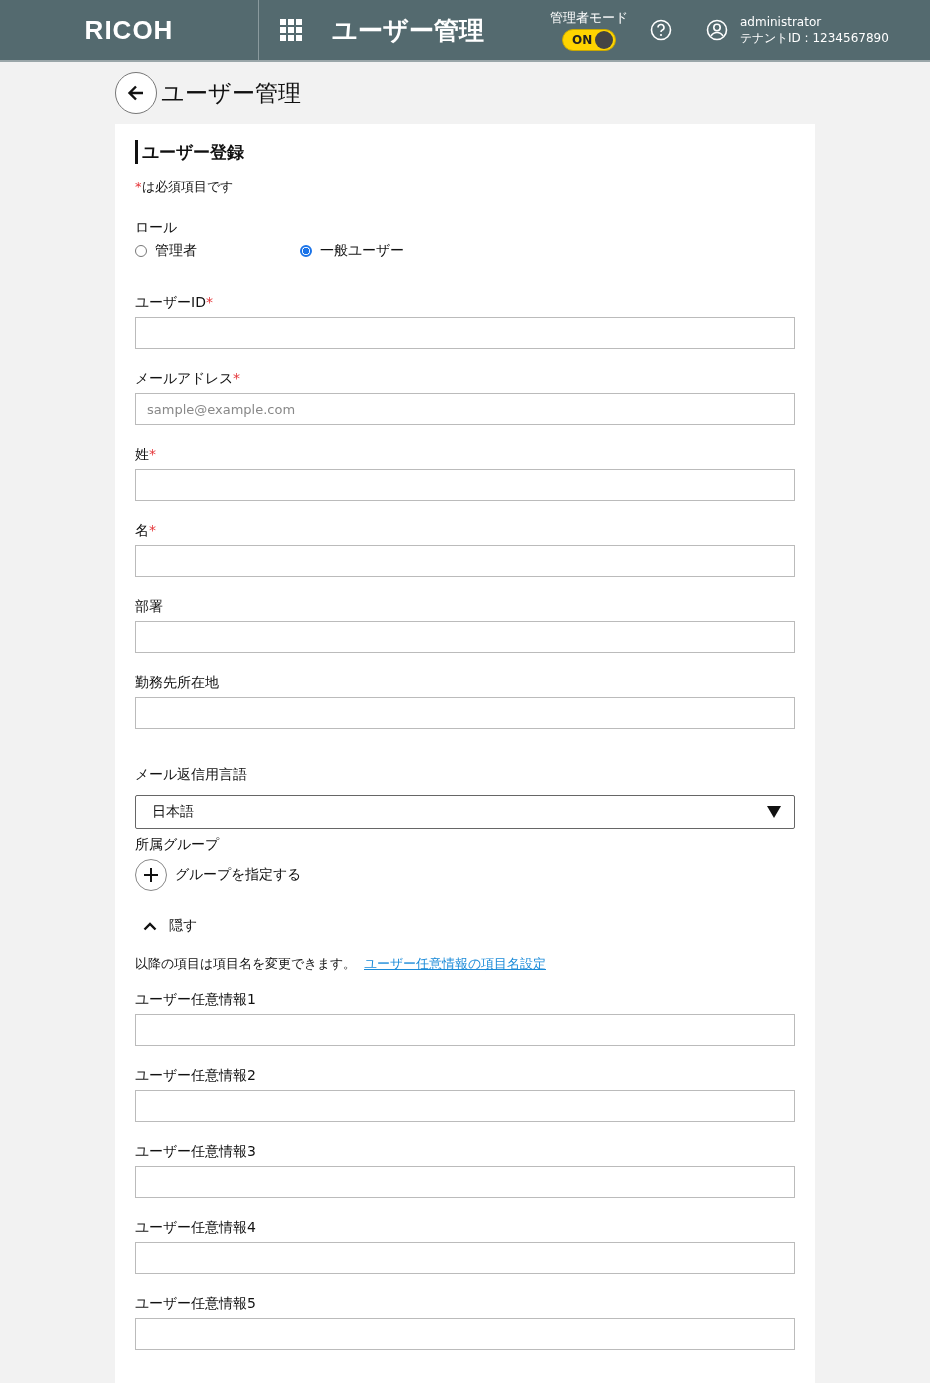 The height and width of the screenshot is (1383, 930). I want to click on user-icon, so click(717, 30).